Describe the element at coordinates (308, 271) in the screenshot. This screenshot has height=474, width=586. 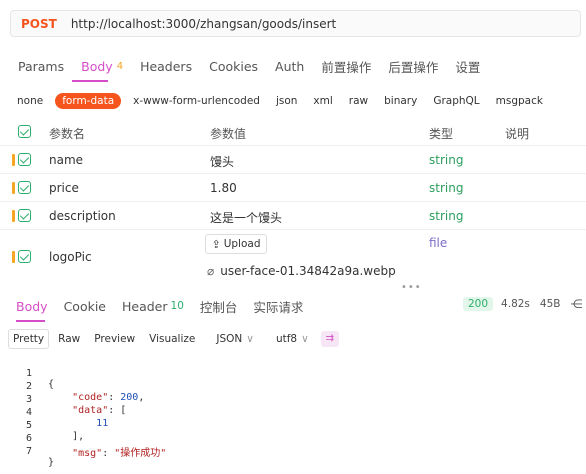
I see `file-name-label: user-face-01.34842a9a.webp` at that location.